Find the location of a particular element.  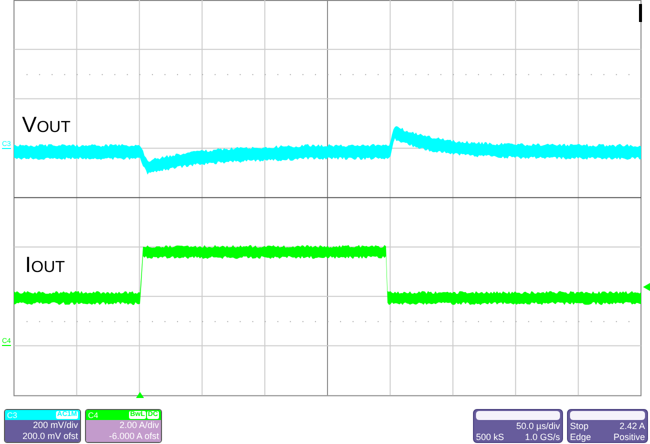

trigger-mode: Stop is located at coordinates (579, 426).